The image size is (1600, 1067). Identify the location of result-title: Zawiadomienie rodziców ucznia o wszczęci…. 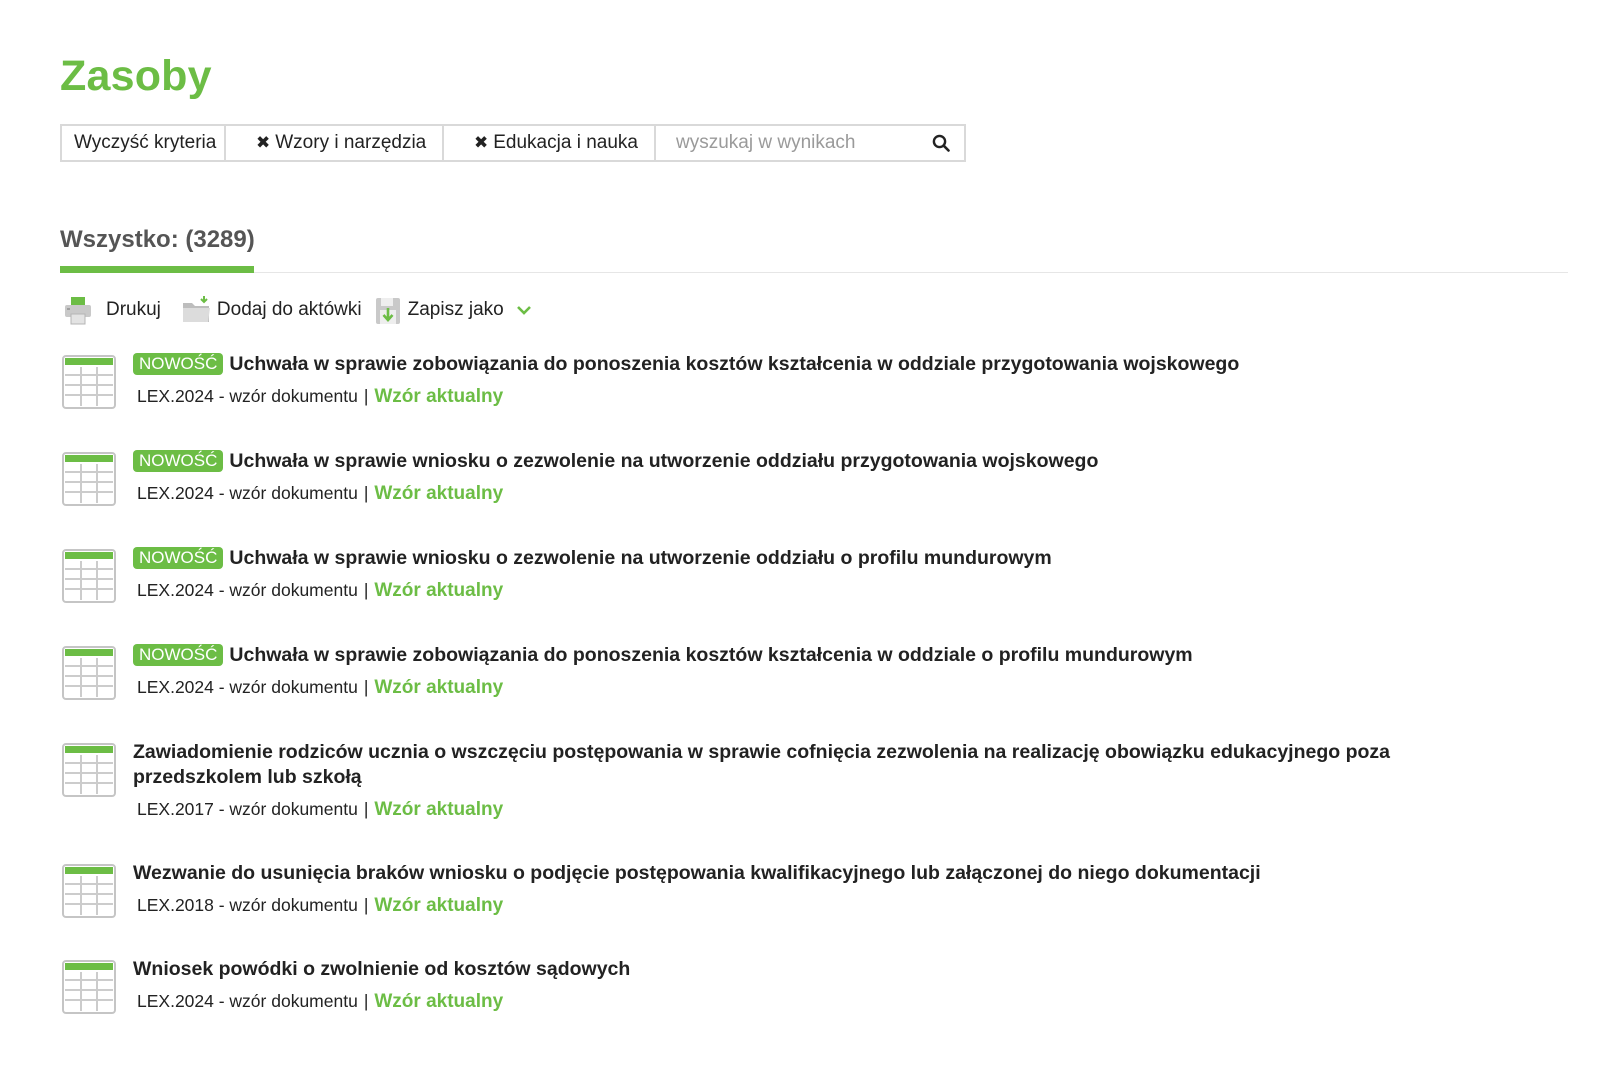
(762, 764).